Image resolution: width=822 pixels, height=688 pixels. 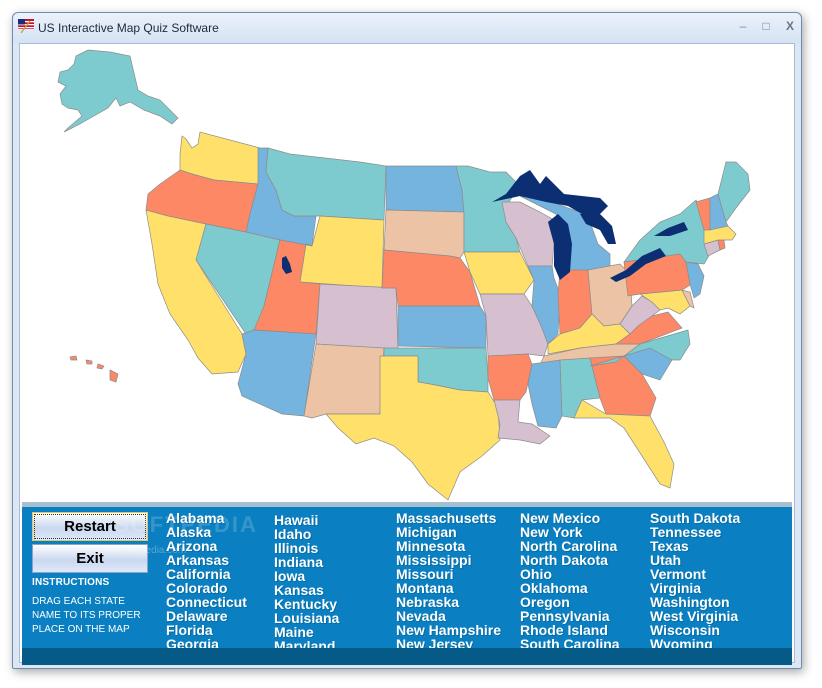 I want to click on state-mississippi, so click(x=545, y=394).